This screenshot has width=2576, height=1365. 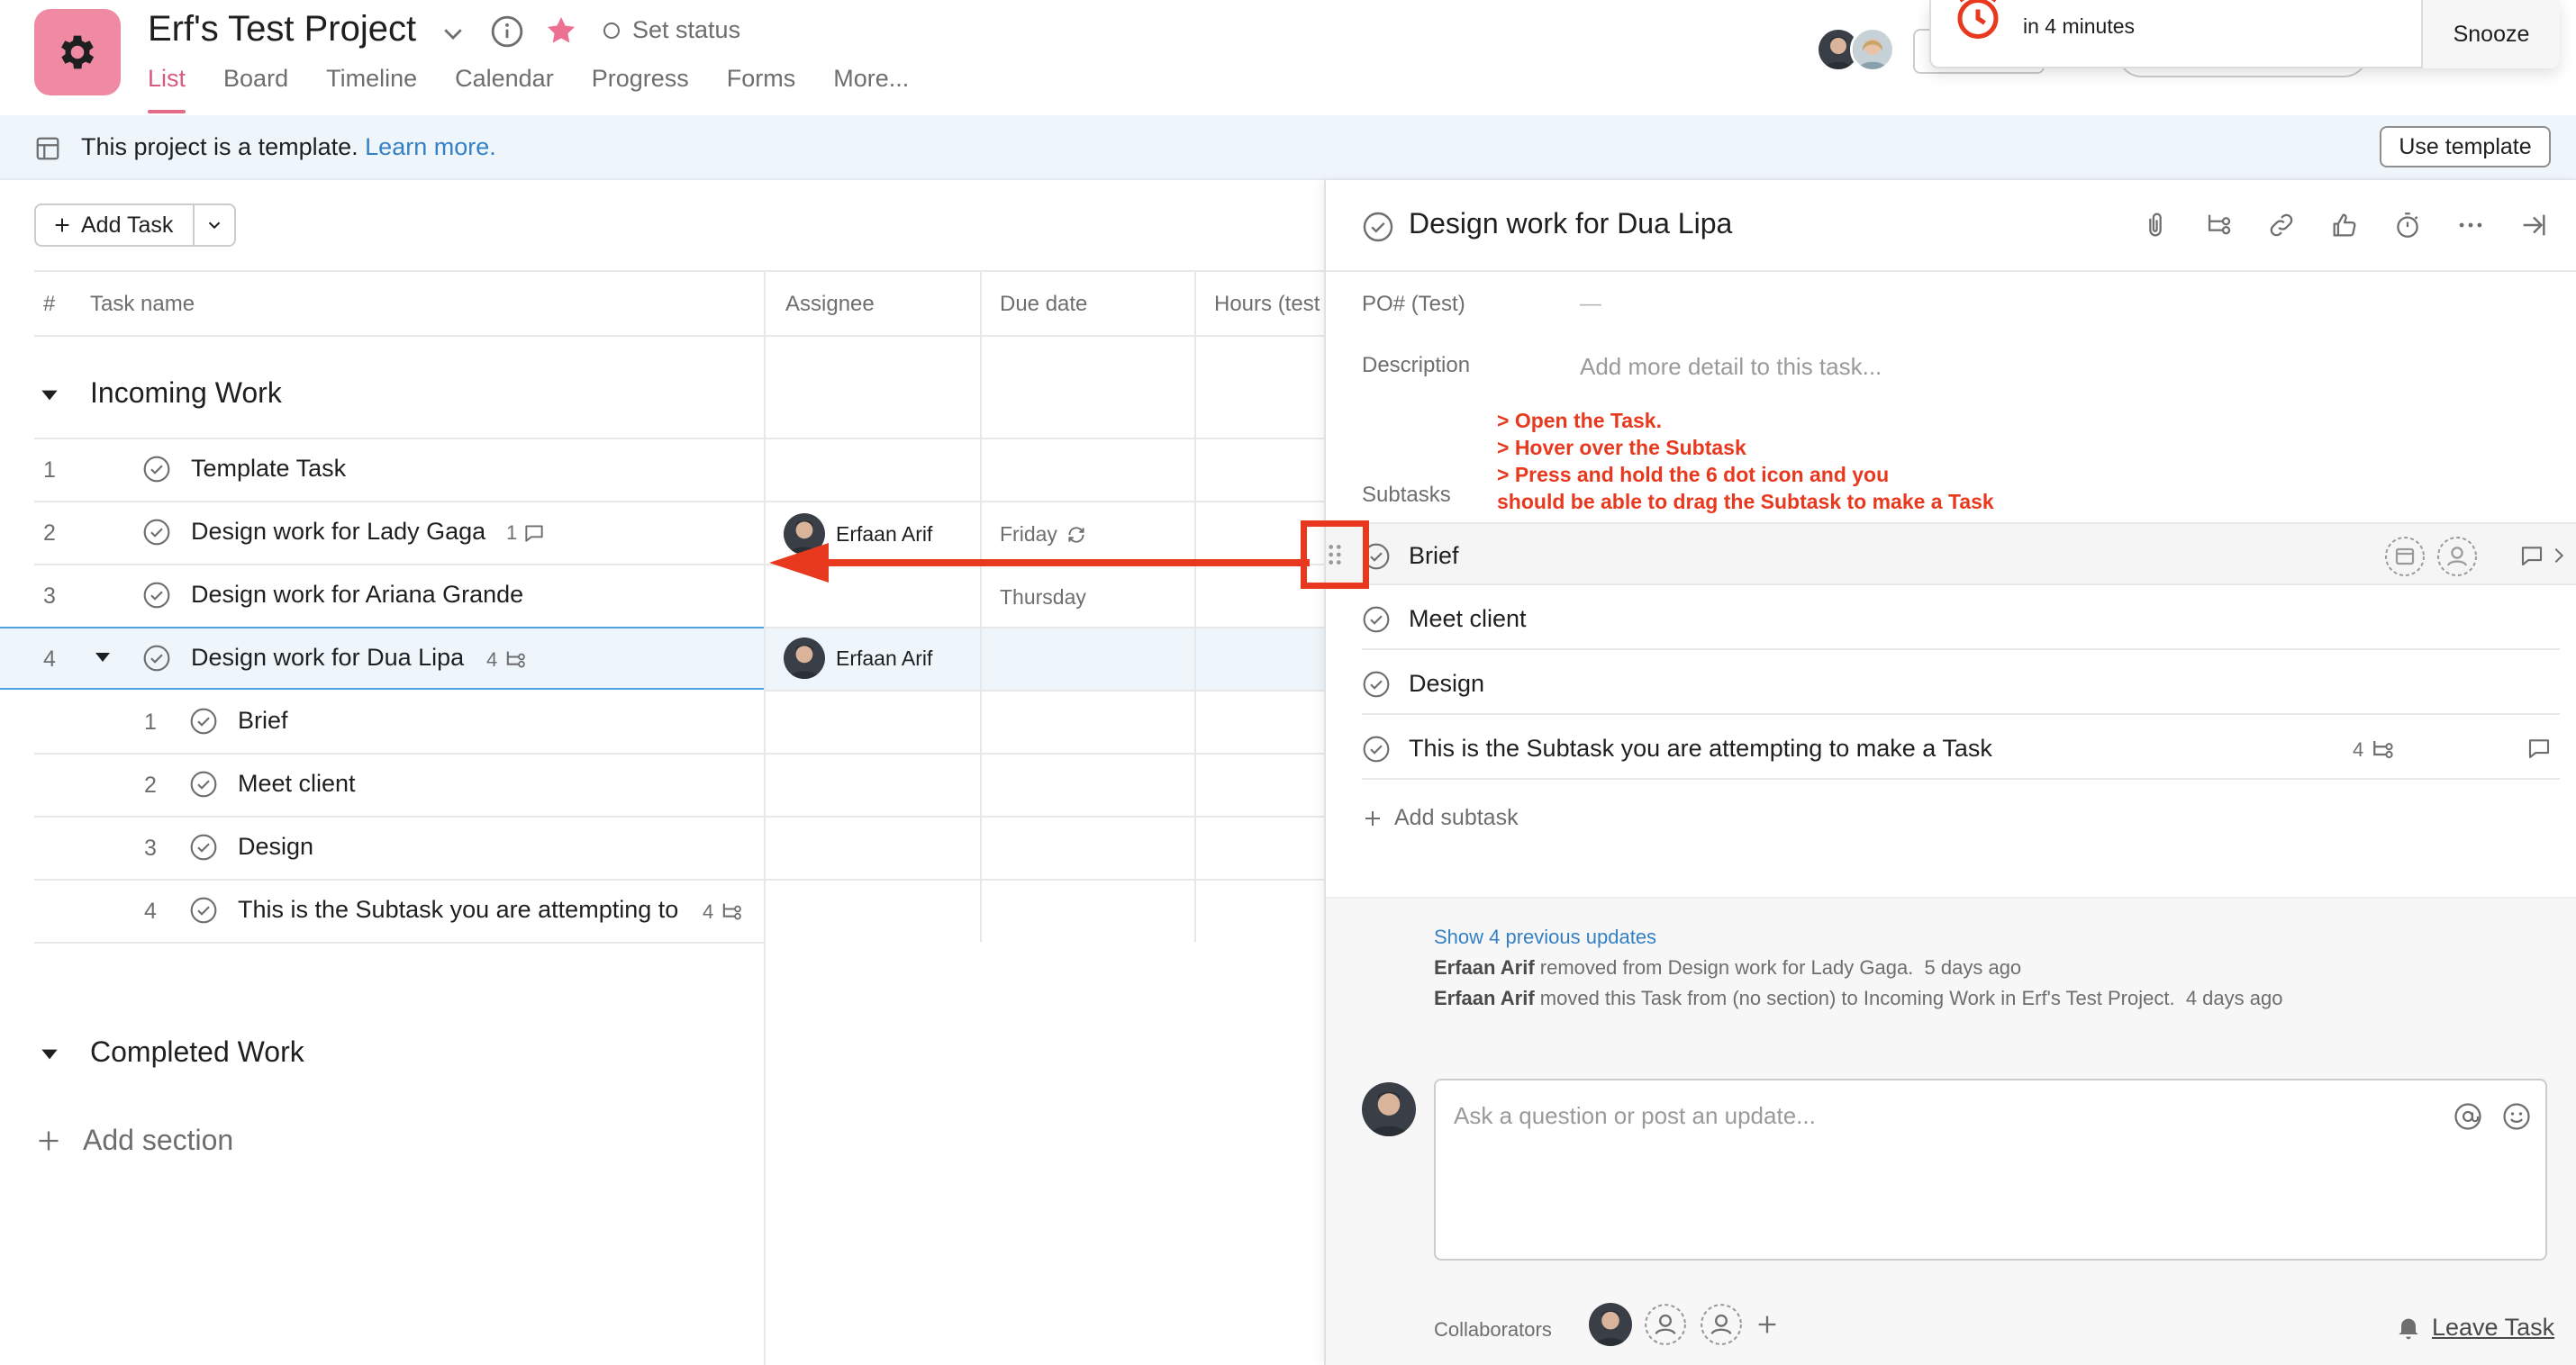 I want to click on template-icon, so click(x=47, y=148).